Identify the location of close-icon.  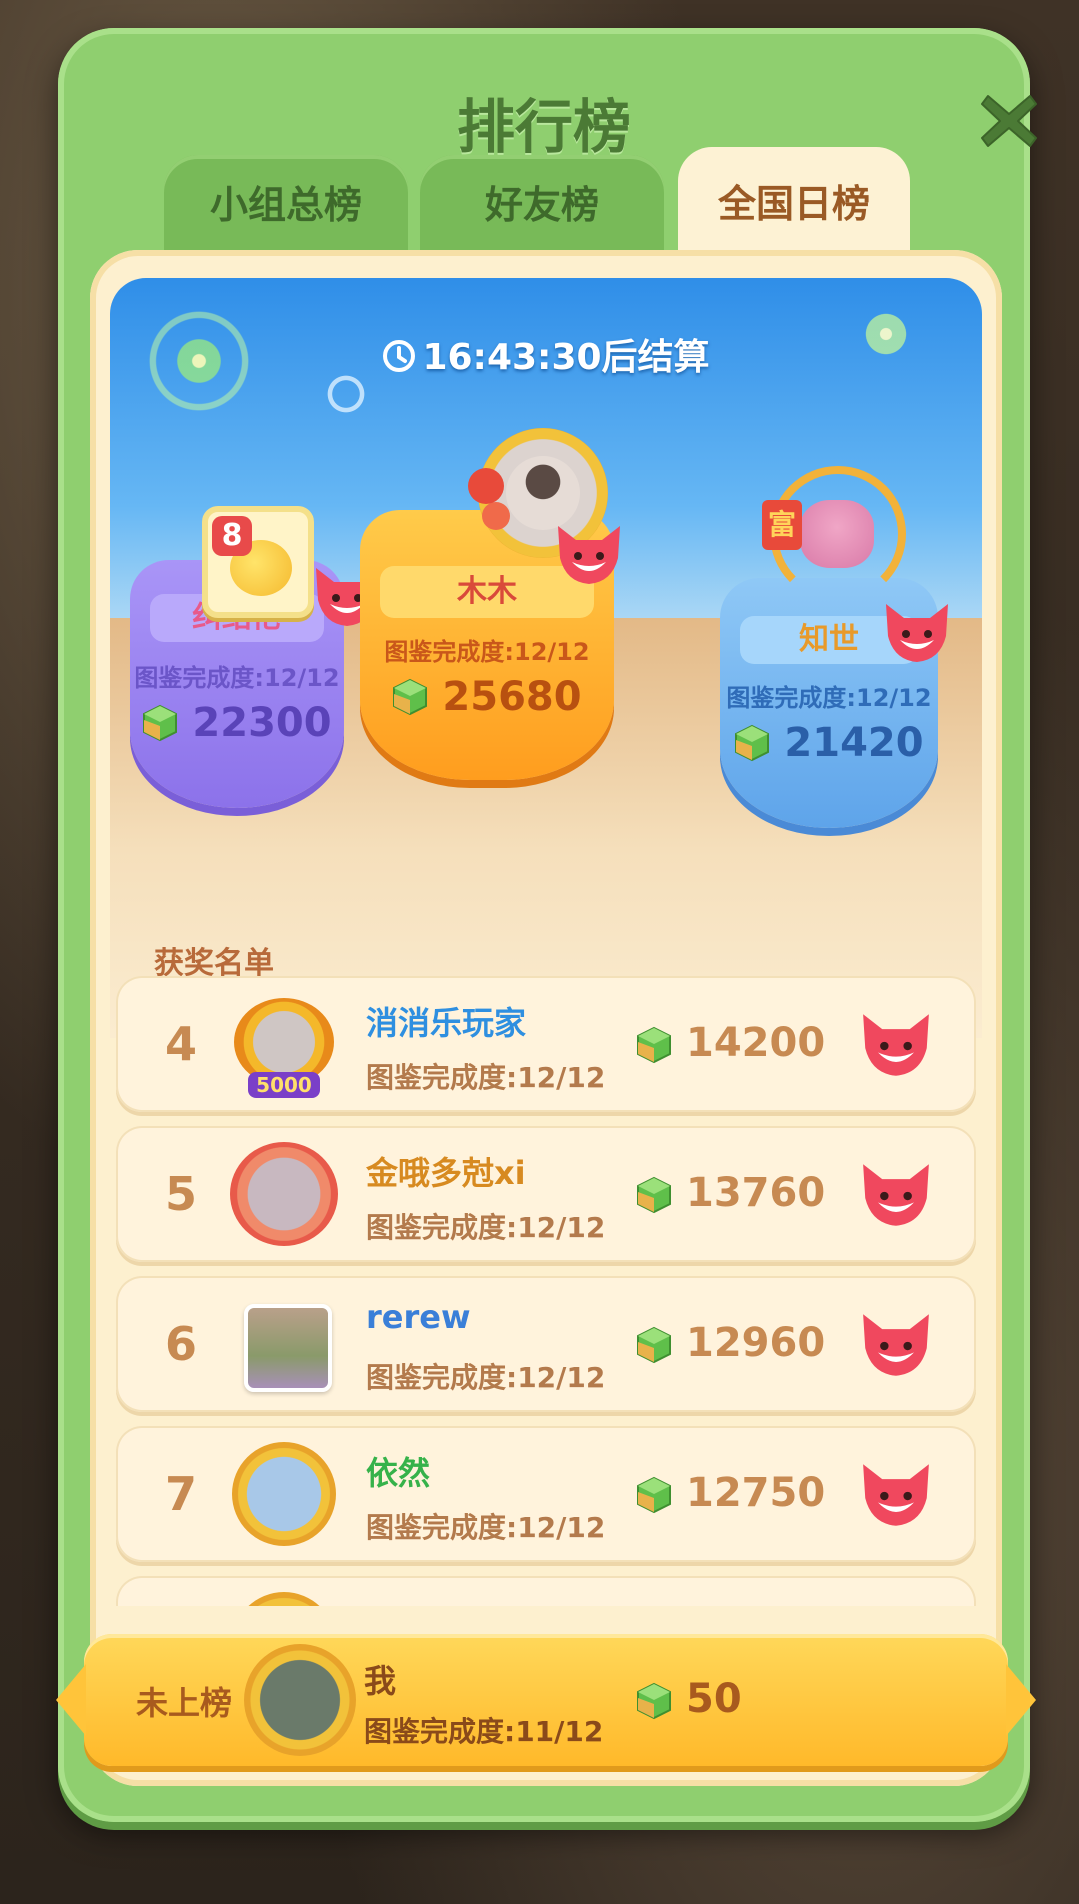
(1009, 121).